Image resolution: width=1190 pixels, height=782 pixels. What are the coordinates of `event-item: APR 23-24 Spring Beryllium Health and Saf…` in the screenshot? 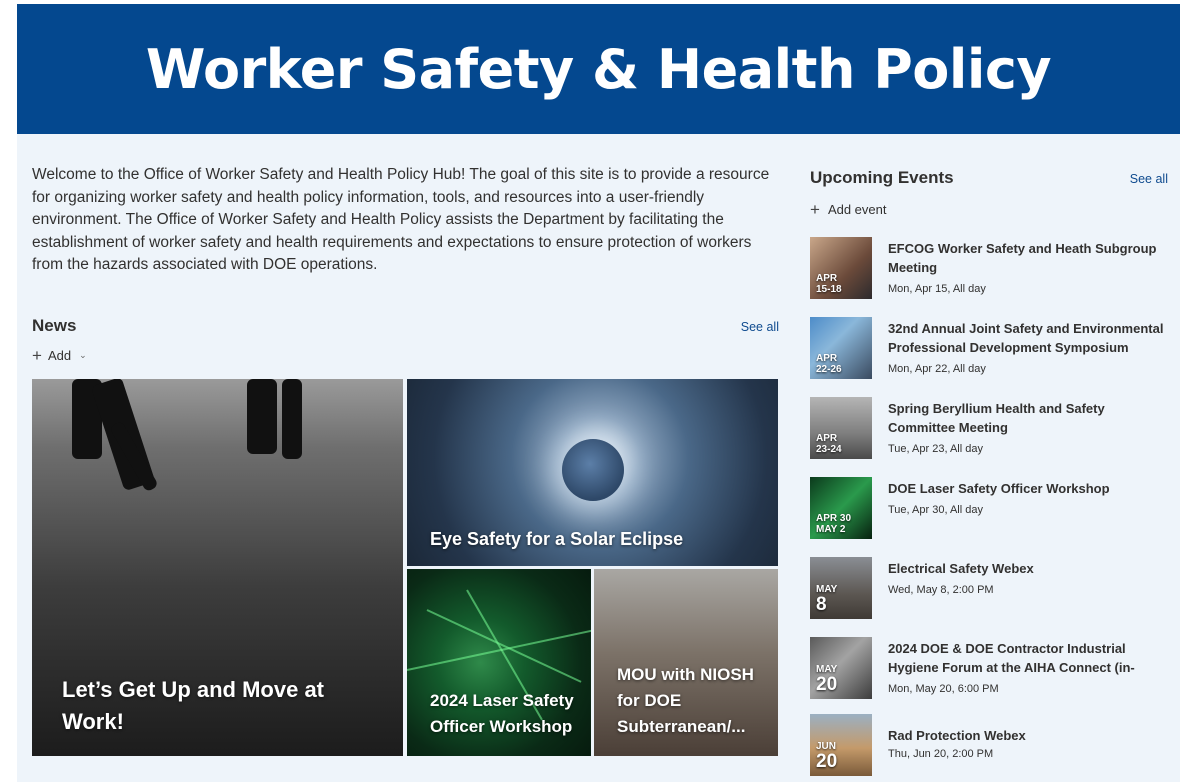 It's located at (989, 429).